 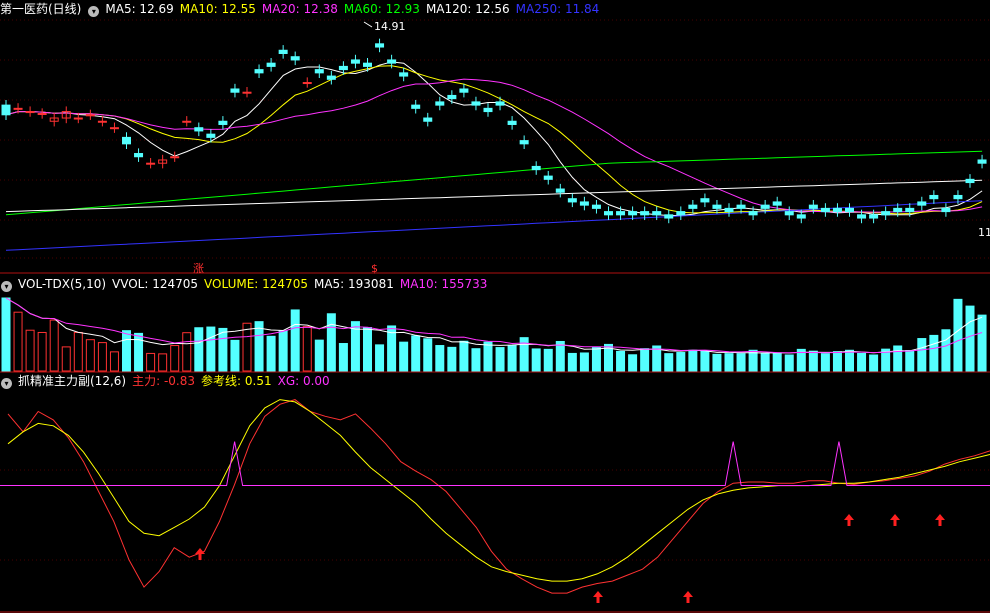 What do you see at coordinates (155, 284) in the screenshot?
I see `vvol-label: VVOL: 124705` at bounding box center [155, 284].